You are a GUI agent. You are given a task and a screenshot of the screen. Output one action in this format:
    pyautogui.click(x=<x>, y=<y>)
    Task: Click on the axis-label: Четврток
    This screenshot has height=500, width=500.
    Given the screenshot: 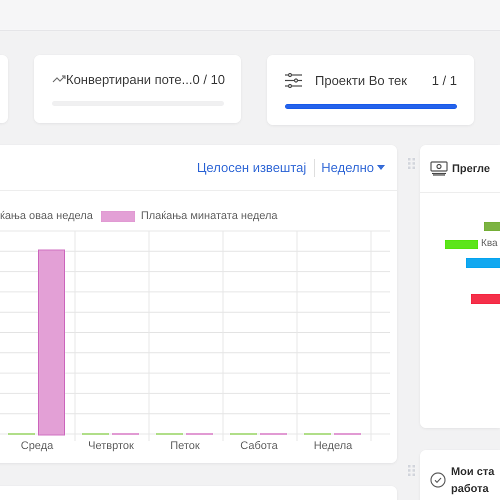 What is the action you would take?
    pyautogui.click(x=111, y=446)
    